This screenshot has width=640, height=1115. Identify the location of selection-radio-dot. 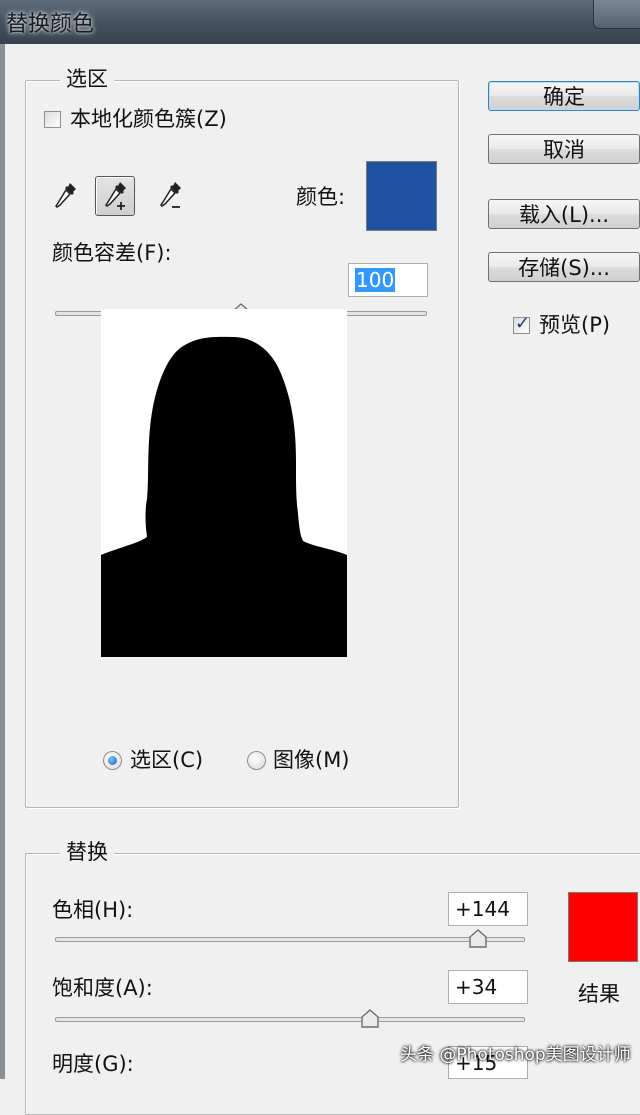
(112, 760).